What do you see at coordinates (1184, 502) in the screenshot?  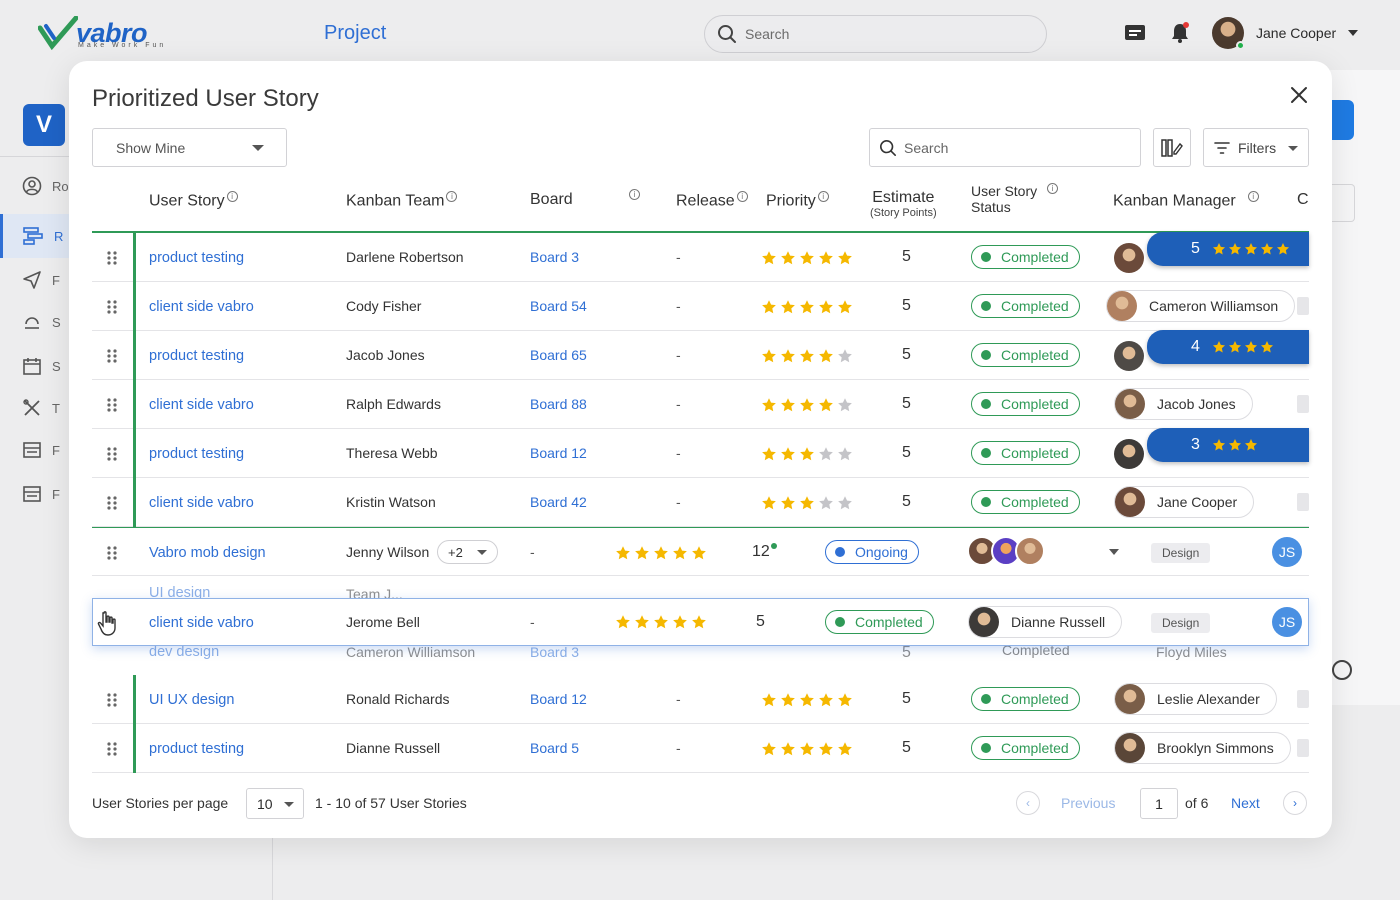 I see `kanban-manager-chip: Jane Cooper` at bounding box center [1184, 502].